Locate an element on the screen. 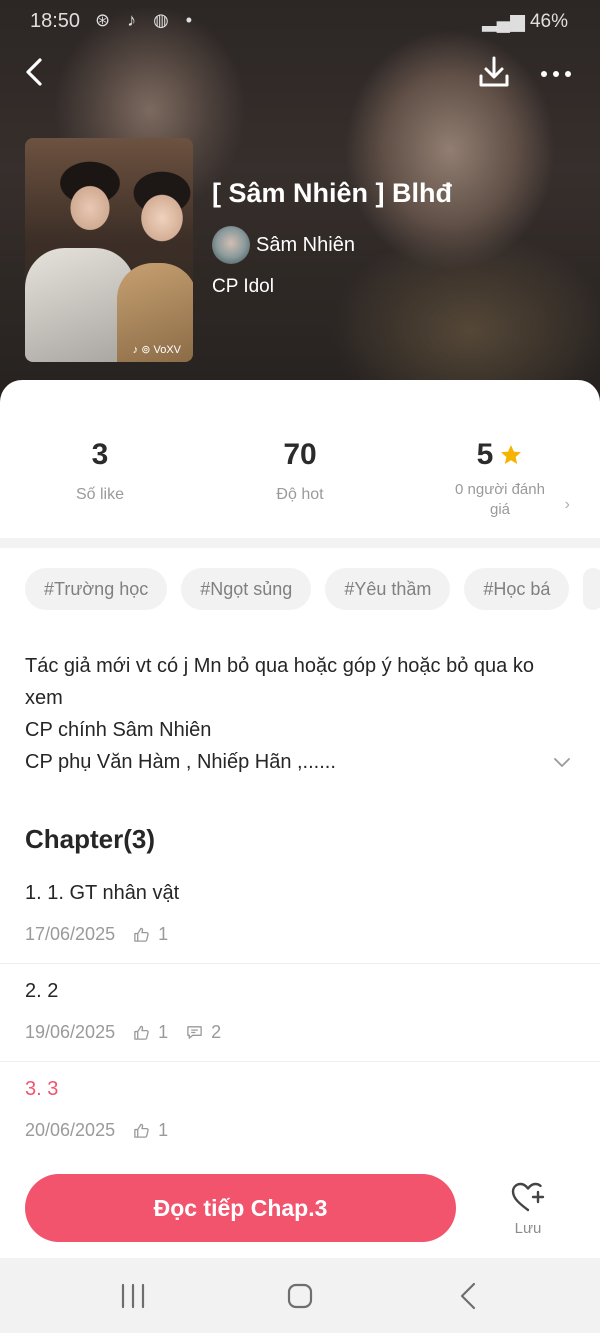 The width and height of the screenshot is (600, 1333). chapter-title: 2. 2 is located at coordinates (42, 991).